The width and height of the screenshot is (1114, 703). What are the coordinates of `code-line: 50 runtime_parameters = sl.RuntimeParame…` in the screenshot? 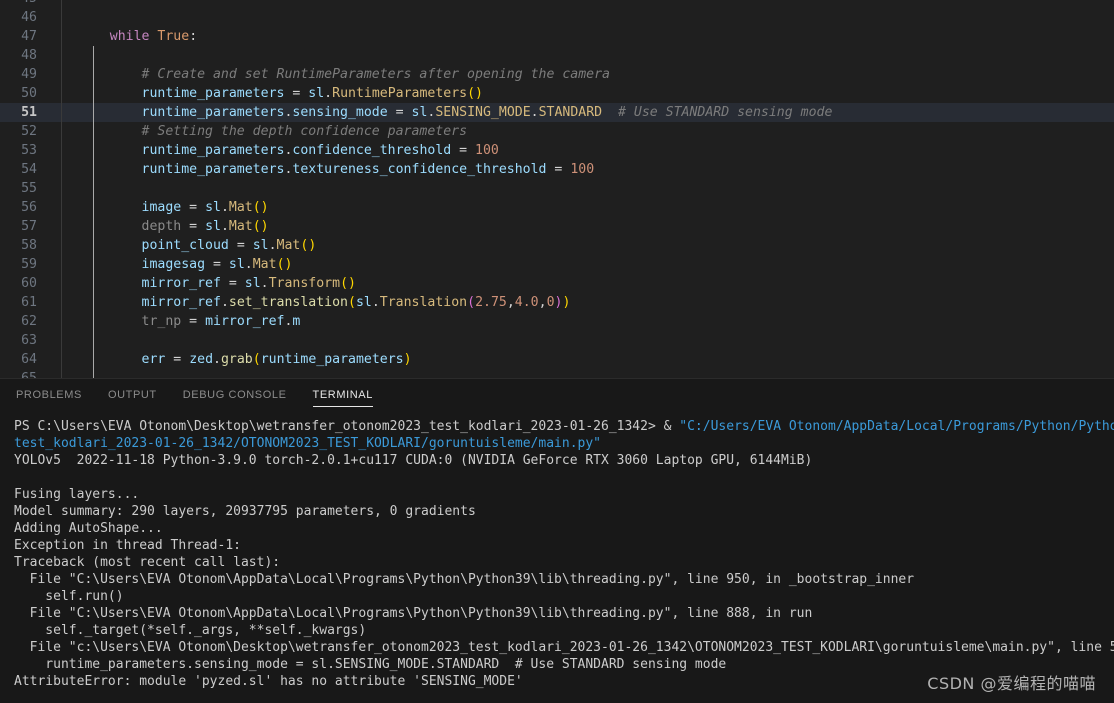 It's located at (557, 93).